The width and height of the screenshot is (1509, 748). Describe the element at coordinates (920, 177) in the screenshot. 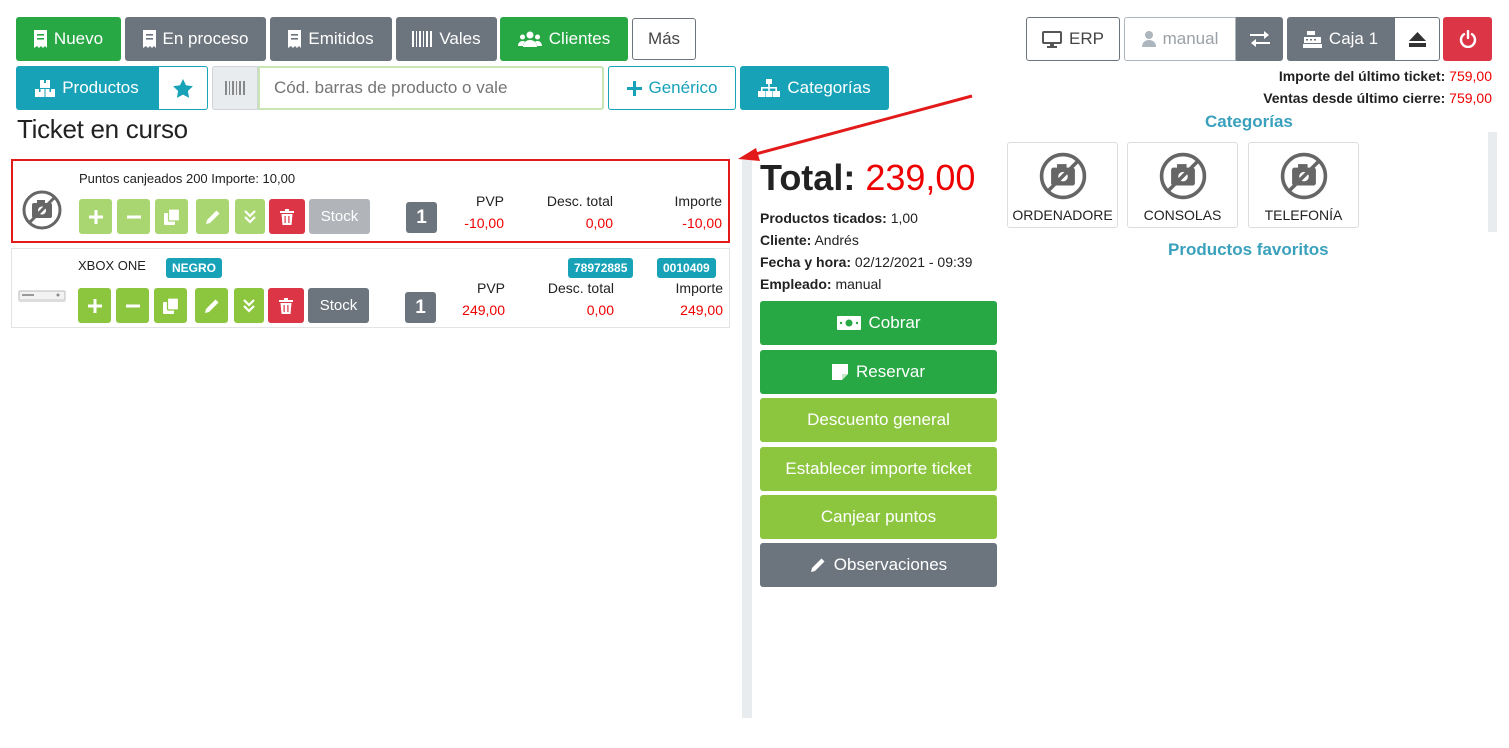

I see `total-value: 239,00` at that location.